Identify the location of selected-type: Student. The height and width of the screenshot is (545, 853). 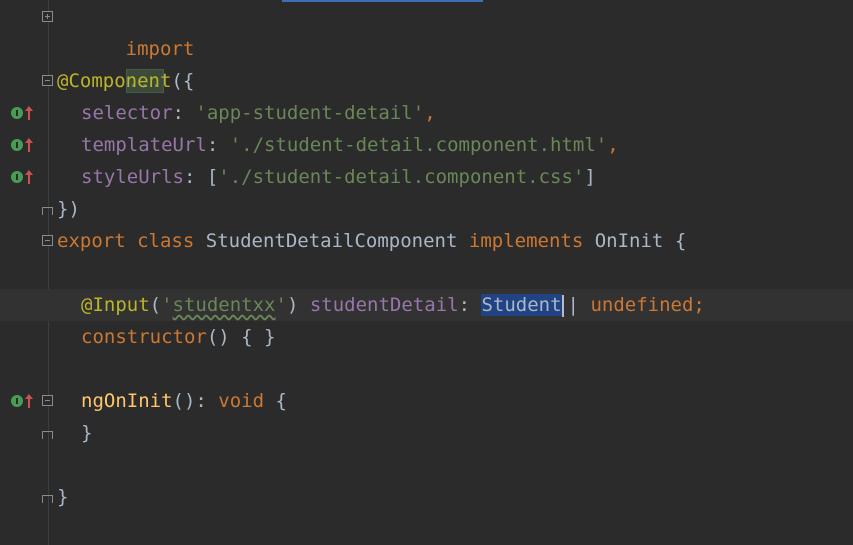
(521, 305).